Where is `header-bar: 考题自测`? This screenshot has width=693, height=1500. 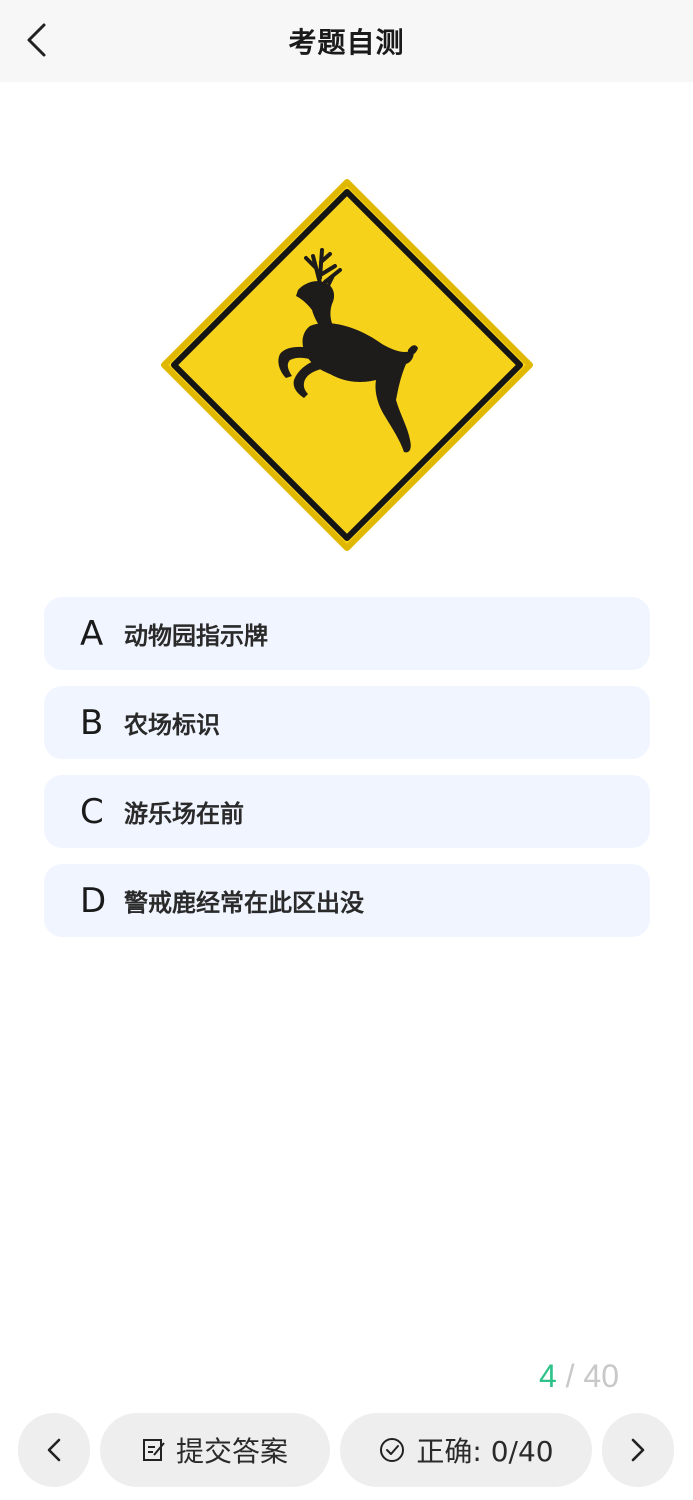 header-bar: 考题自测 is located at coordinates (346, 41).